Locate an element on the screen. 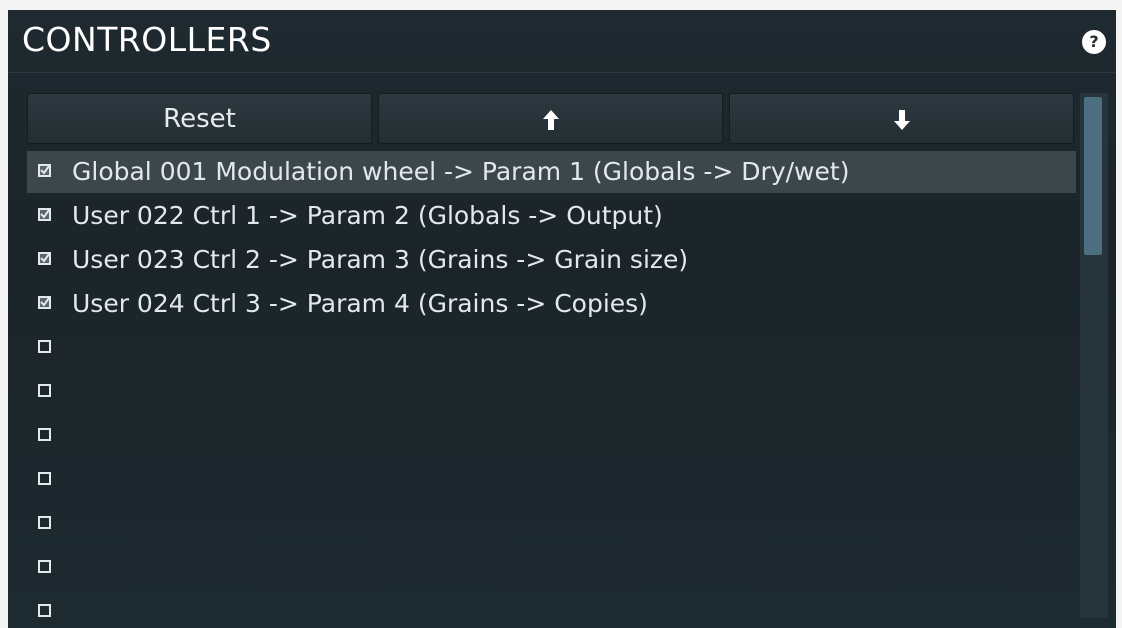 This screenshot has height=628, width=1122. reset-button: Reset is located at coordinates (199, 118).